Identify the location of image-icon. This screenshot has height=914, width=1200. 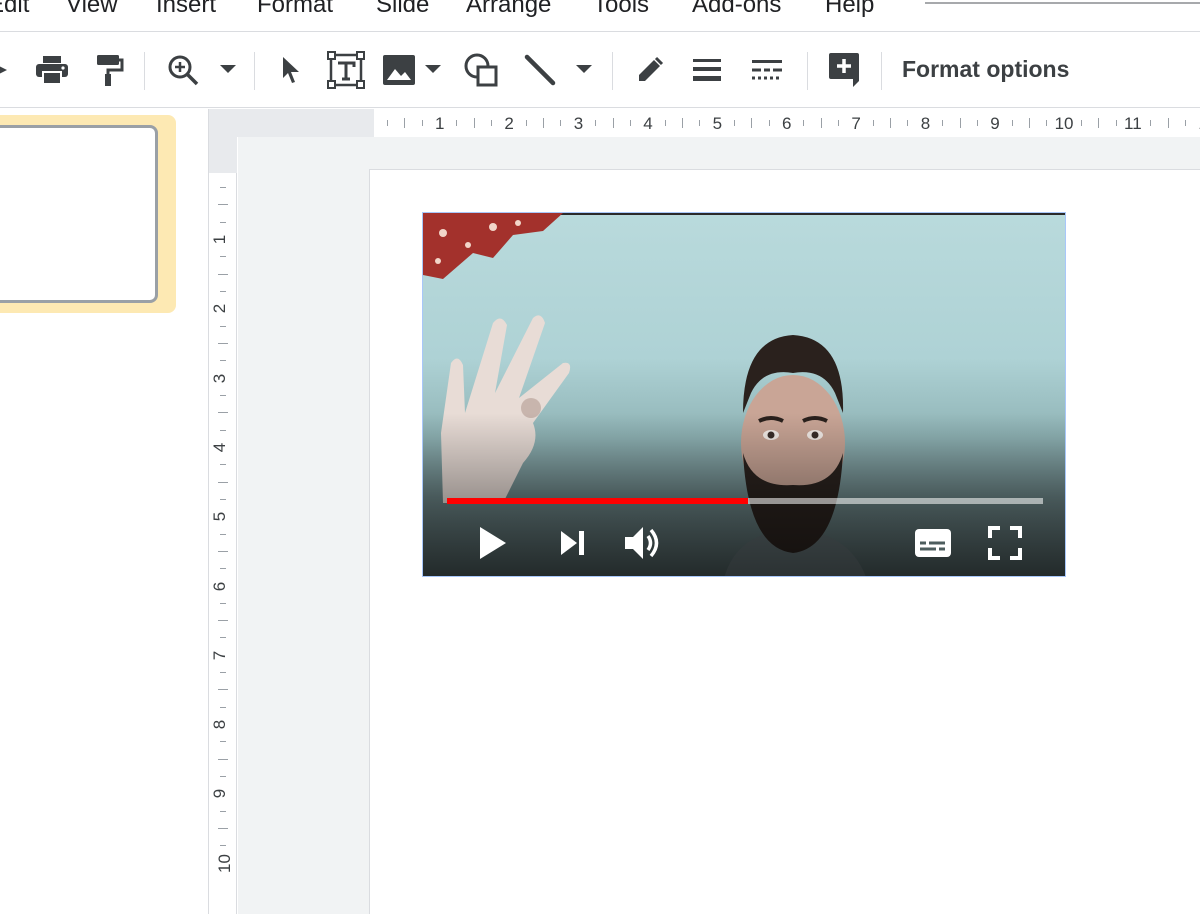
(399, 70).